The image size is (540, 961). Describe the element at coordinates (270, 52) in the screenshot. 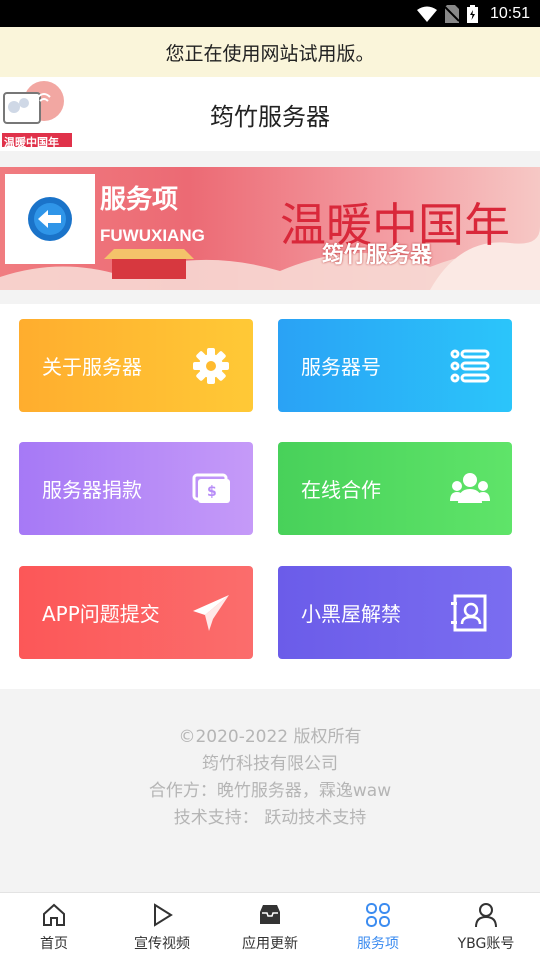

I see `trial-notice: 您正在使用网站试用版。` at that location.